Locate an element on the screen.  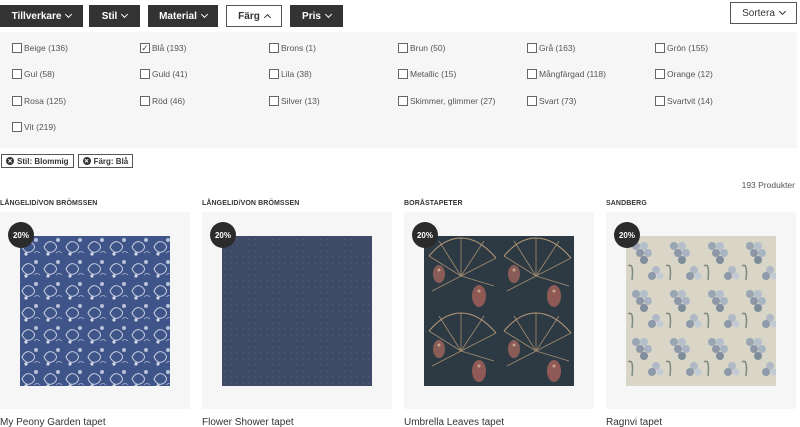
product-brand: SANDBERG is located at coordinates (626, 203).